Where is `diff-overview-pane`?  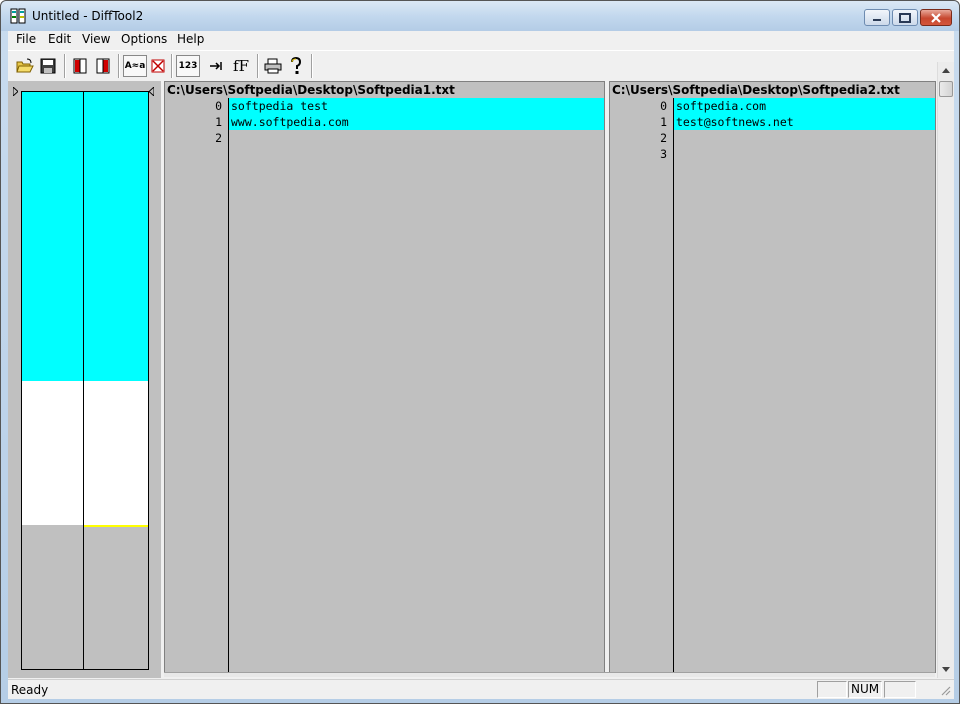 diff-overview-pane is located at coordinates (84, 379).